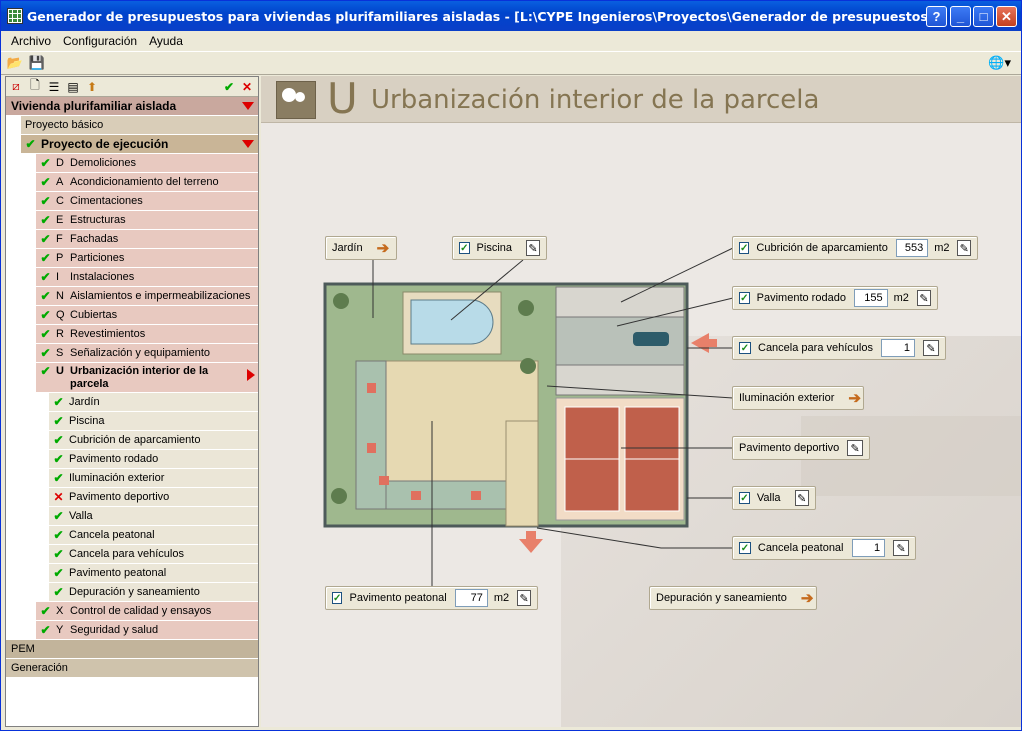 The width and height of the screenshot is (1022, 731). Describe the element at coordinates (153, 516) in the screenshot. I see `tree-subitem: ✔ Valla` at that location.